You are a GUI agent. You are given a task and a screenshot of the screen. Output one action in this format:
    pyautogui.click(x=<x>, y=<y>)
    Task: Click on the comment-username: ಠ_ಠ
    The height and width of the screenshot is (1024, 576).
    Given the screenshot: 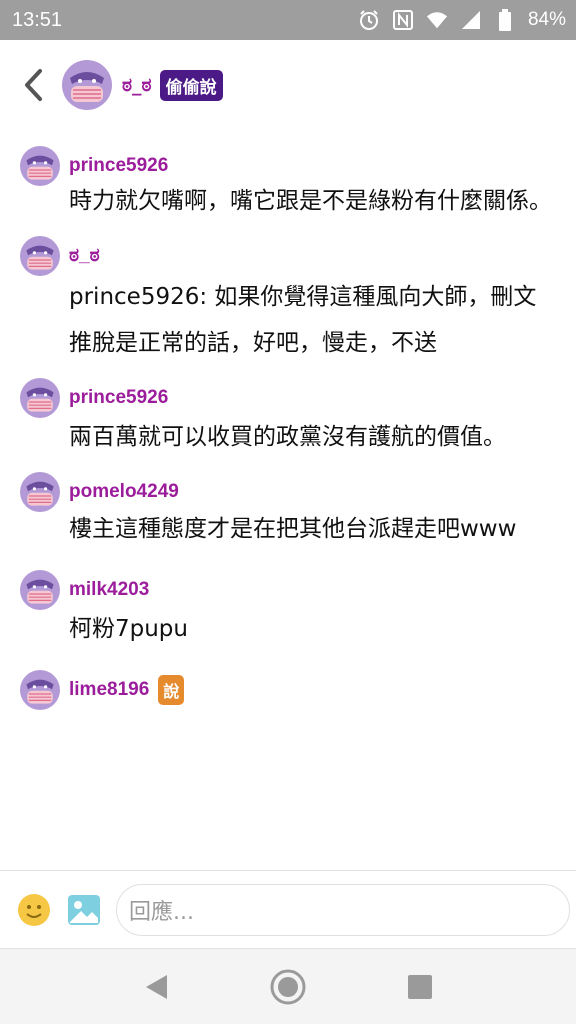 What is the action you would take?
    pyautogui.click(x=84, y=256)
    